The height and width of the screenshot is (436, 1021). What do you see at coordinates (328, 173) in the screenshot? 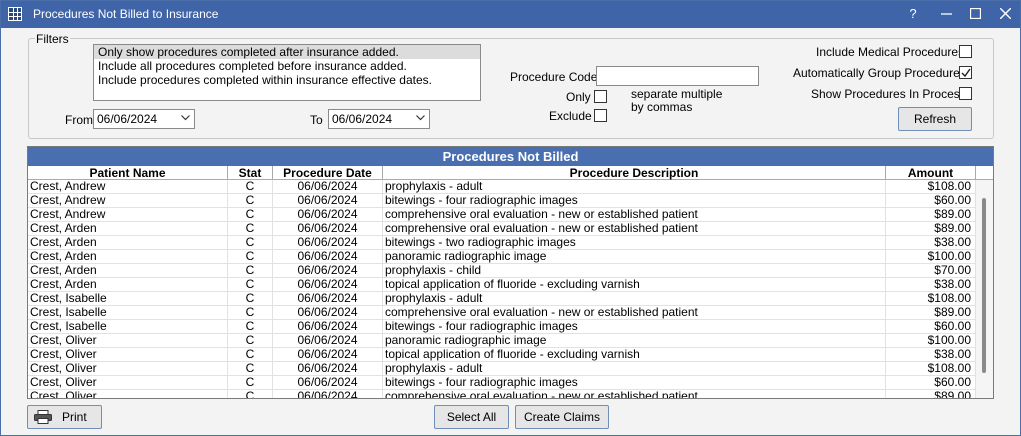
I see `column-header-procedure-date: Procedure Date` at bounding box center [328, 173].